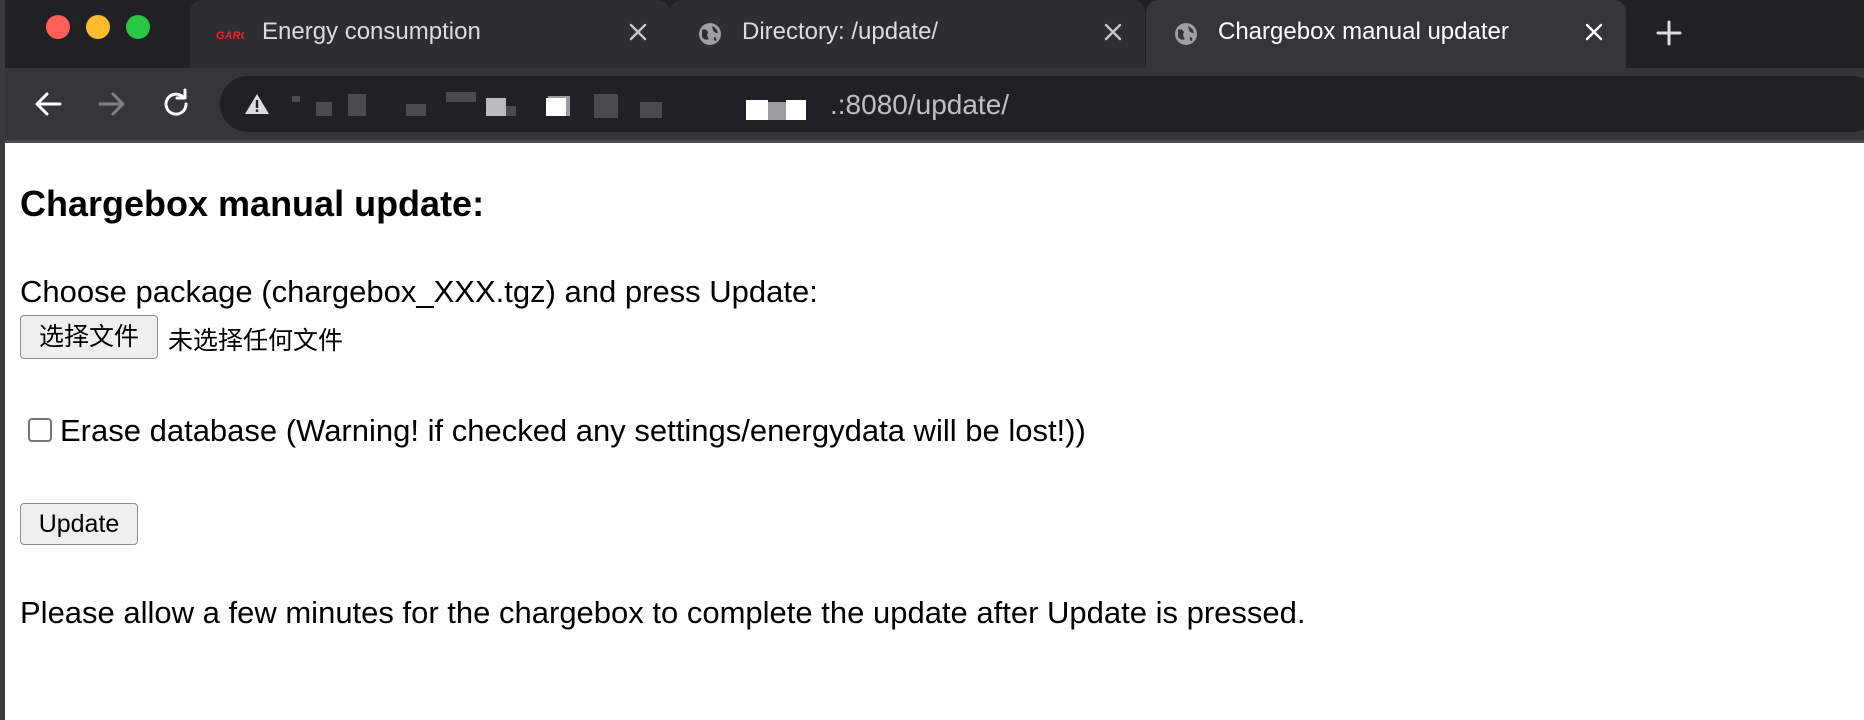  What do you see at coordinates (89, 337) in the screenshot?
I see `choose-file-button: 选择文件` at bounding box center [89, 337].